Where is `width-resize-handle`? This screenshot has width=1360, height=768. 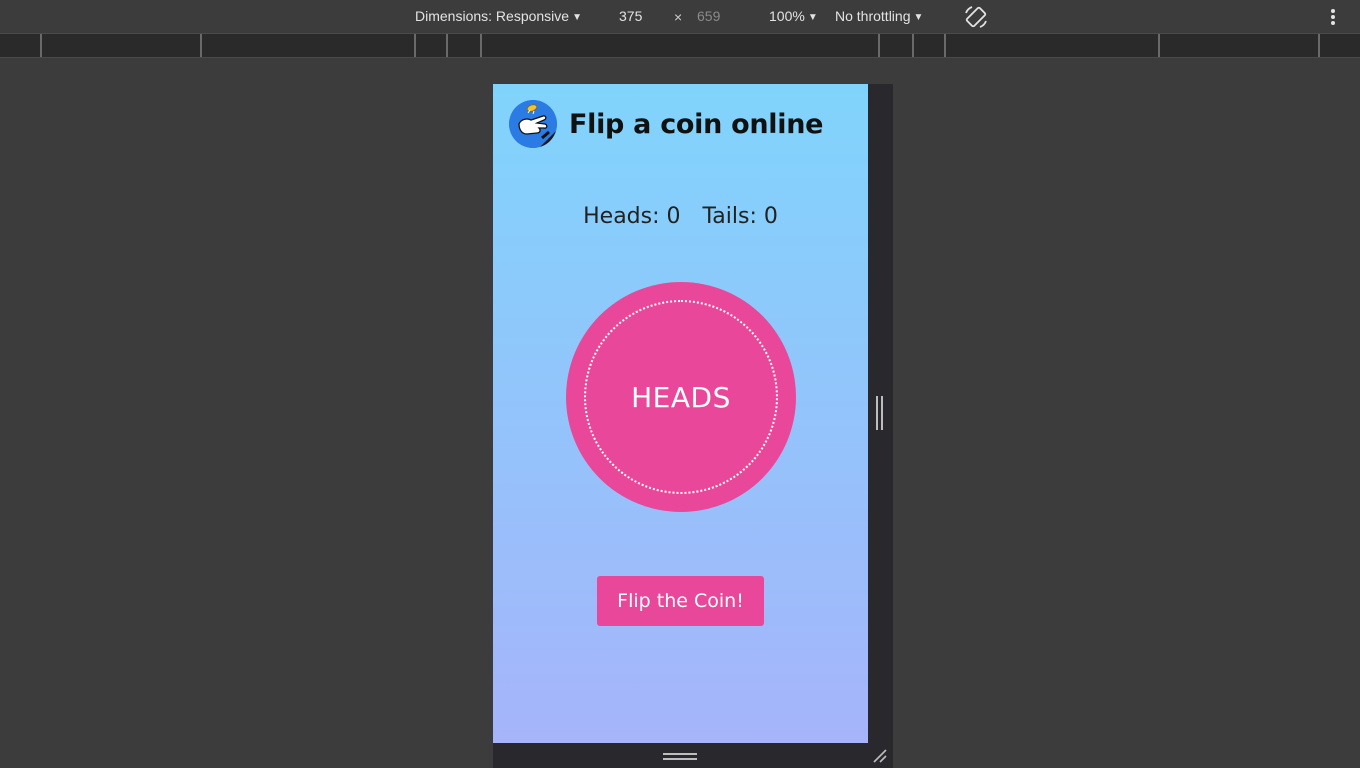
width-resize-handle is located at coordinates (879, 413).